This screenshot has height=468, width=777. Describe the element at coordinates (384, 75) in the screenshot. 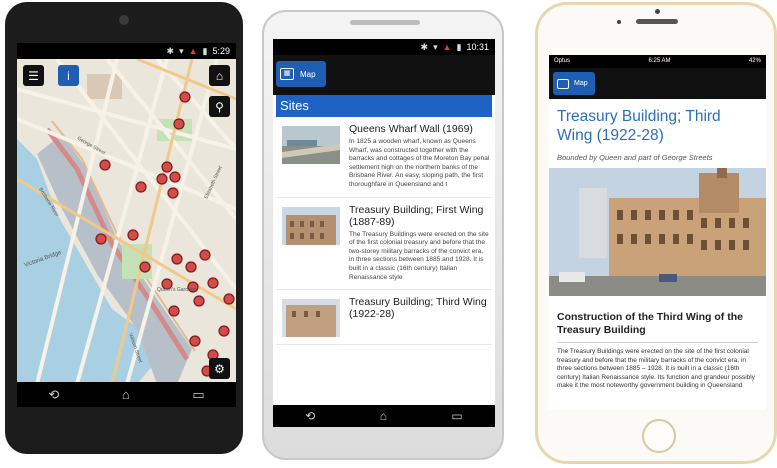

I see `app-bar: ▦ Map` at that location.